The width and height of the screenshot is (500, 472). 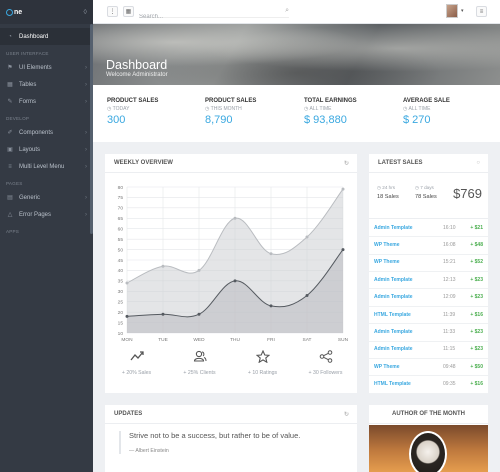 What do you see at coordinates (296, 12) in the screenshot?
I see `topbar: ⋮ ▦ ⌕ ▾ ≡` at bounding box center [296, 12].